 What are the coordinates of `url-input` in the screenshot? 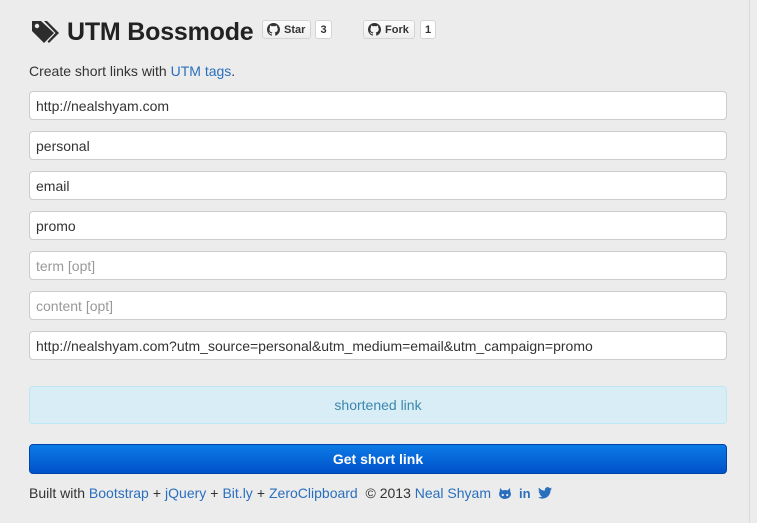 It's located at (378, 105).